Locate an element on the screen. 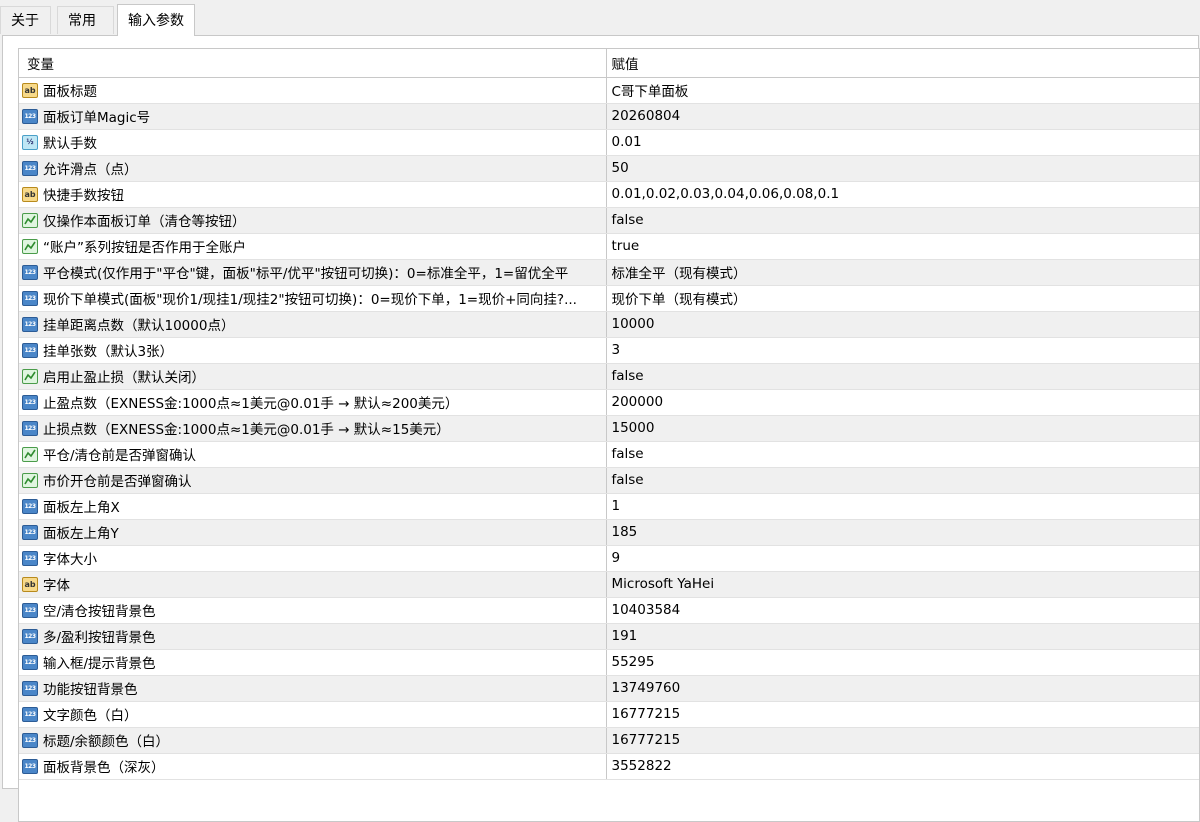  parameter-name-cell: 市价开仓前是否弹窗确认 is located at coordinates (312, 480).